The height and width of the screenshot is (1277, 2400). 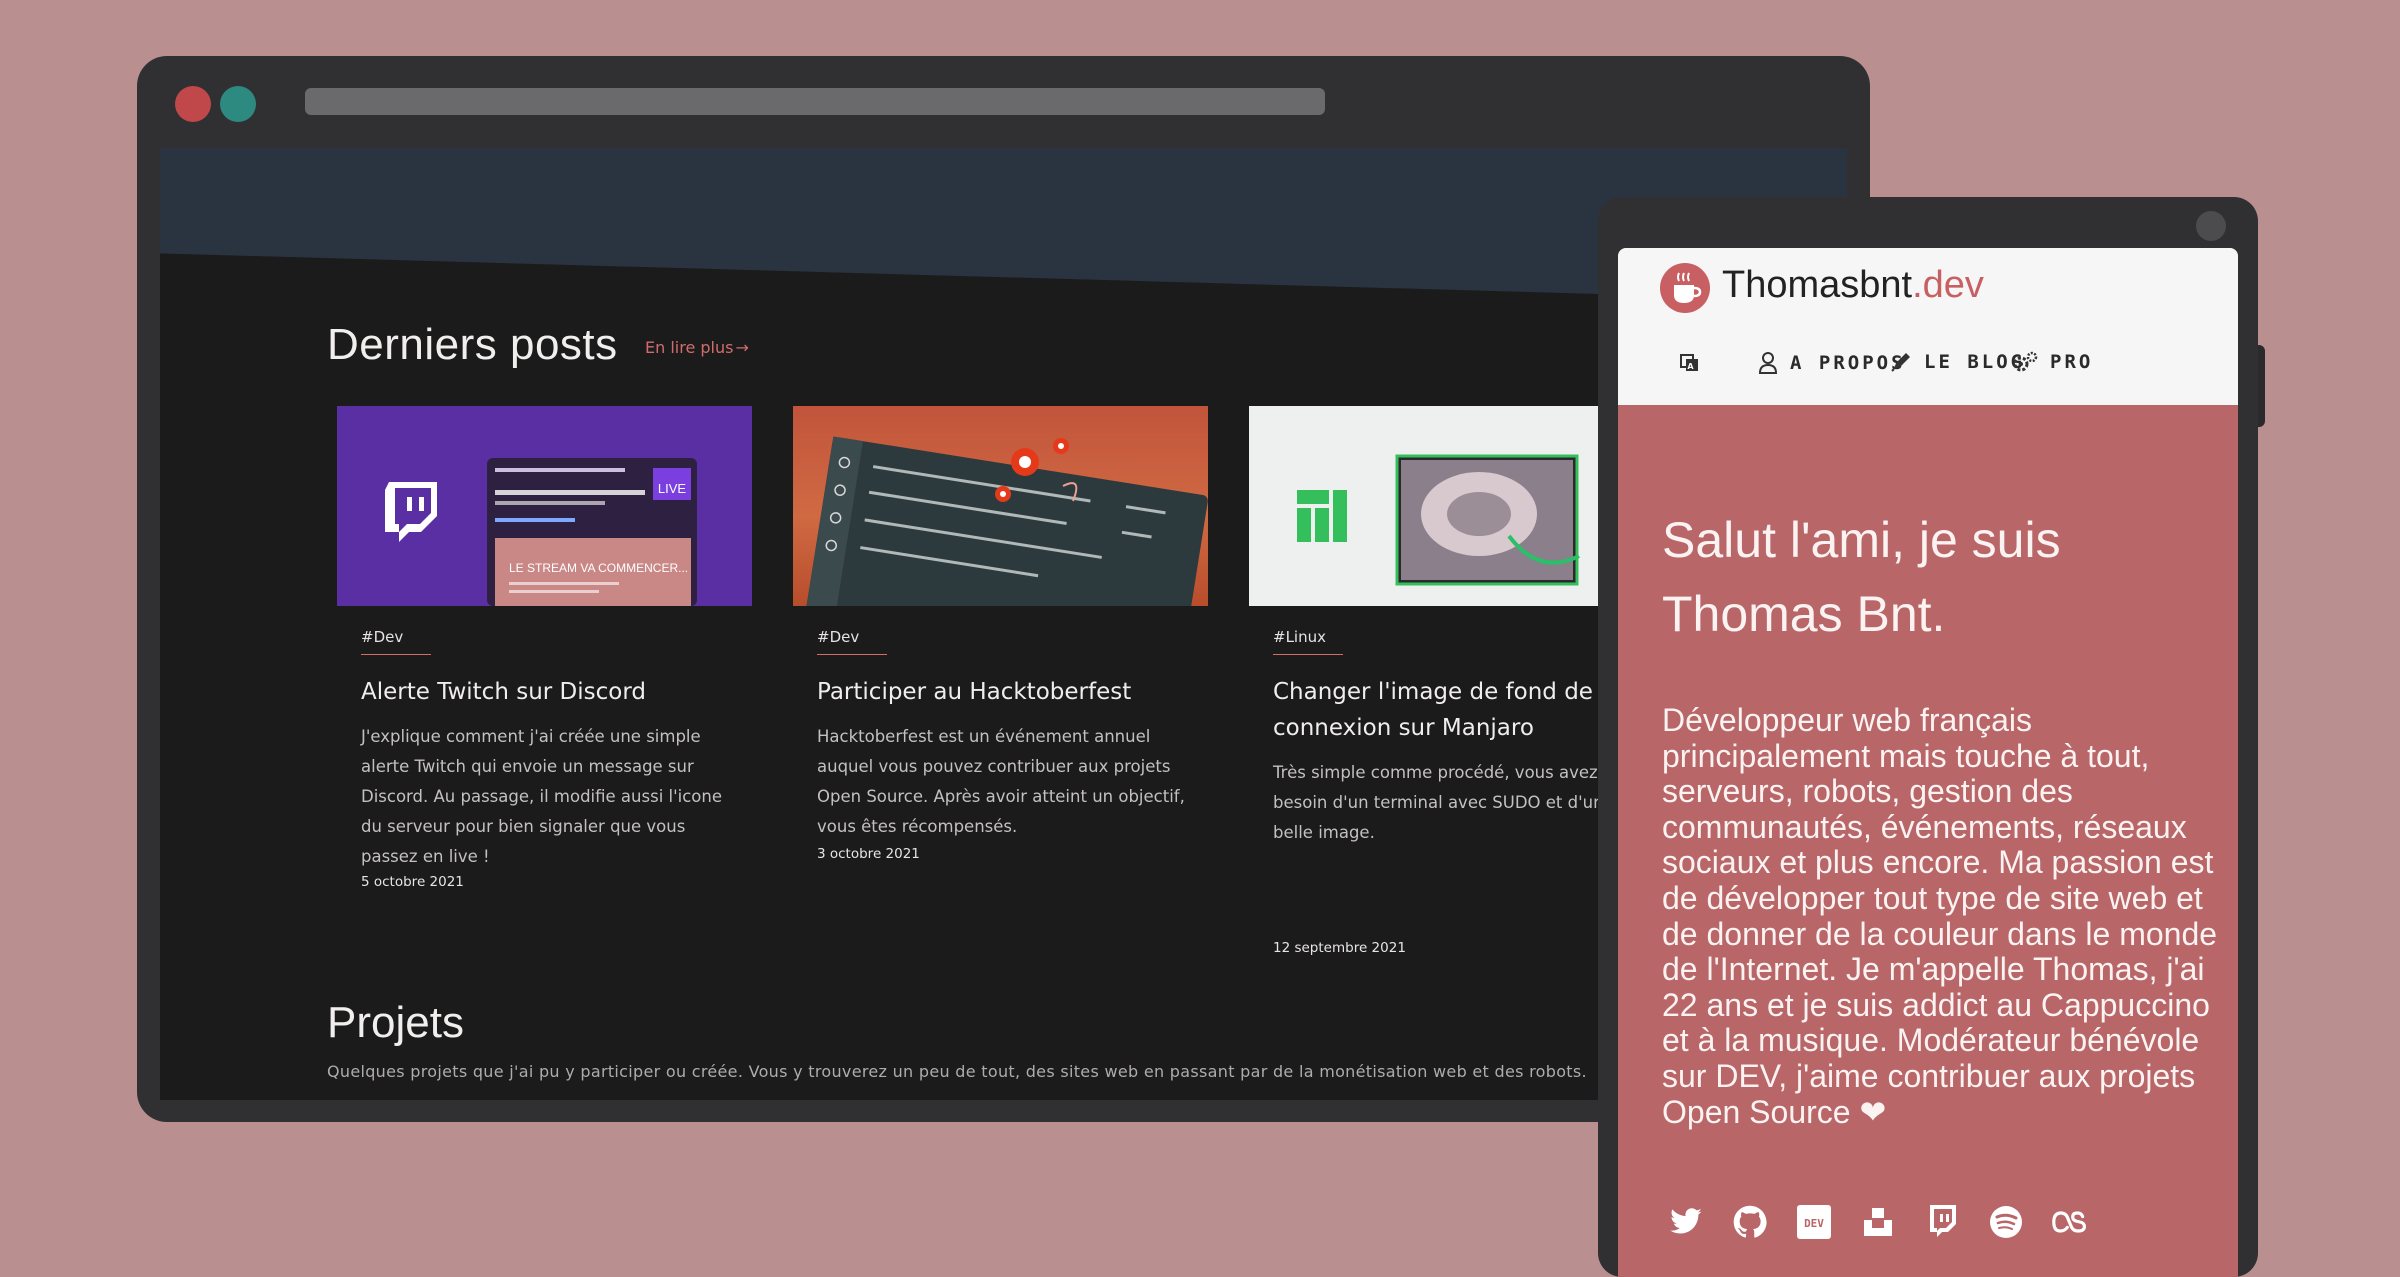 What do you see at coordinates (1942, 1222) in the screenshot?
I see `twitch-icon` at bounding box center [1942, 1222].